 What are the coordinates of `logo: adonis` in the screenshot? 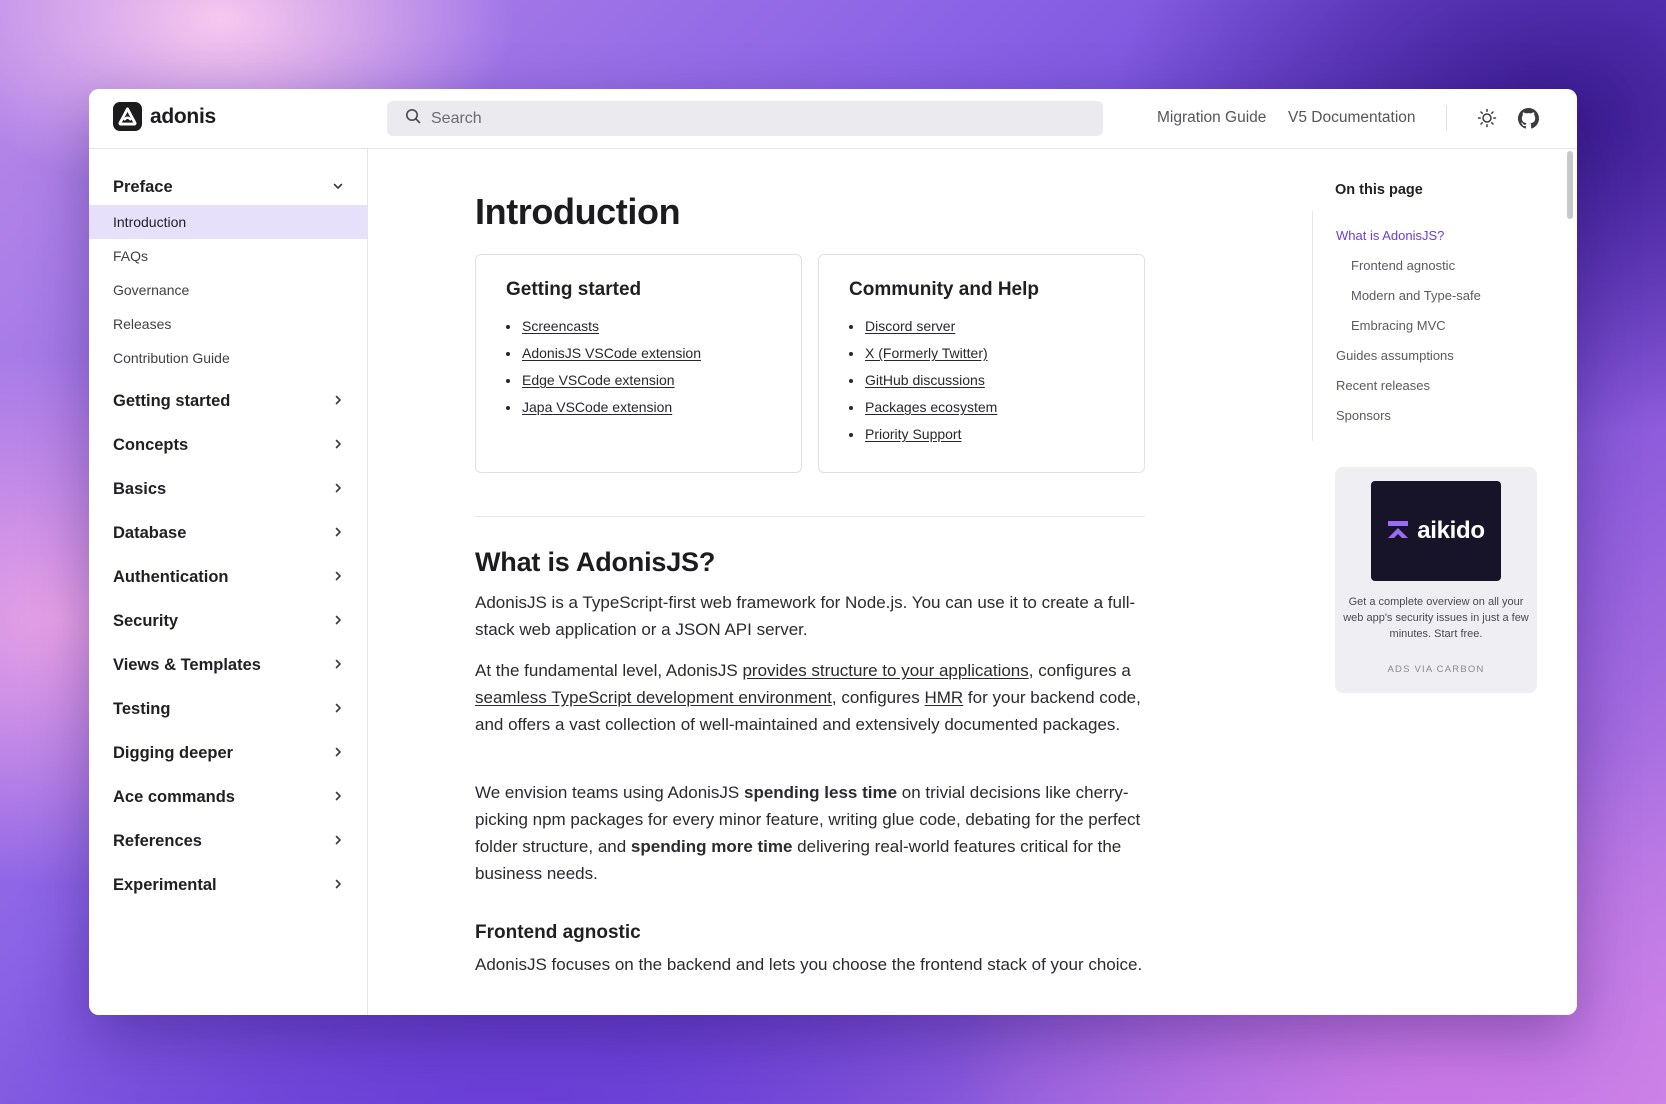 It's located at (164, 116).